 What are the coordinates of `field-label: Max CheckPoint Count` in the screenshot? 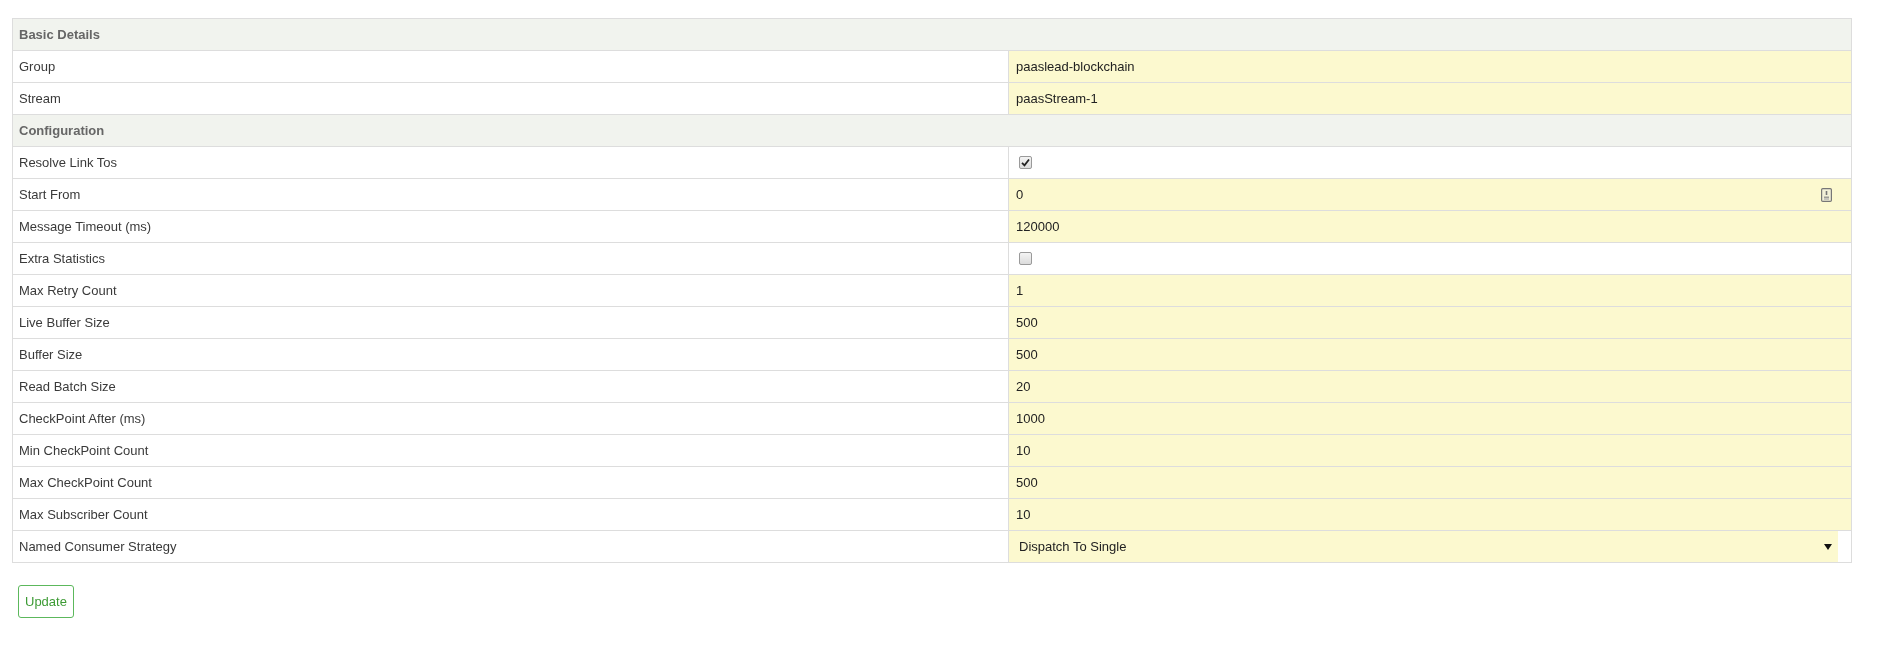 It's located at (510, 482).